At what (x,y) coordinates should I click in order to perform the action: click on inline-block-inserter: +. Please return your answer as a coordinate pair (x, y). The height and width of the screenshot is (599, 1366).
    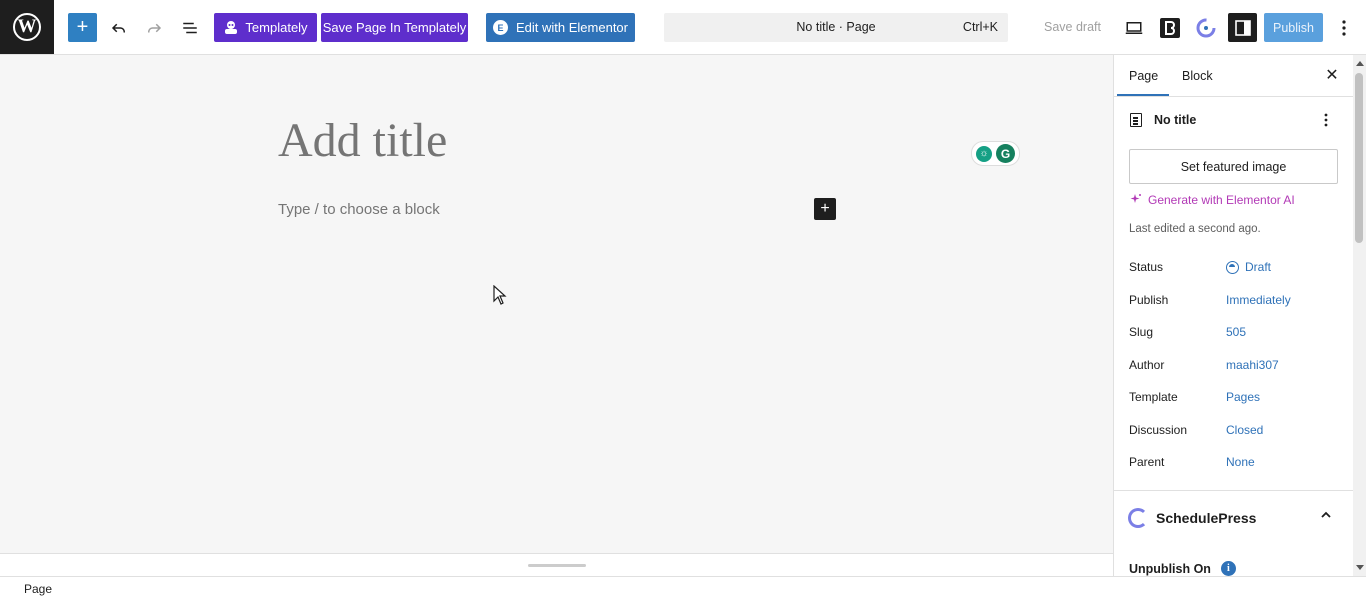
    Looking at the image, I should click on (825, 209).